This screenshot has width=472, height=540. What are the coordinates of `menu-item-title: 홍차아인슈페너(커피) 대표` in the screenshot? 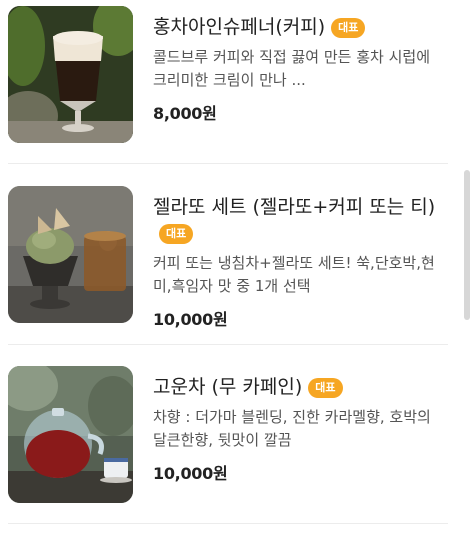 It's located at (305, 27).